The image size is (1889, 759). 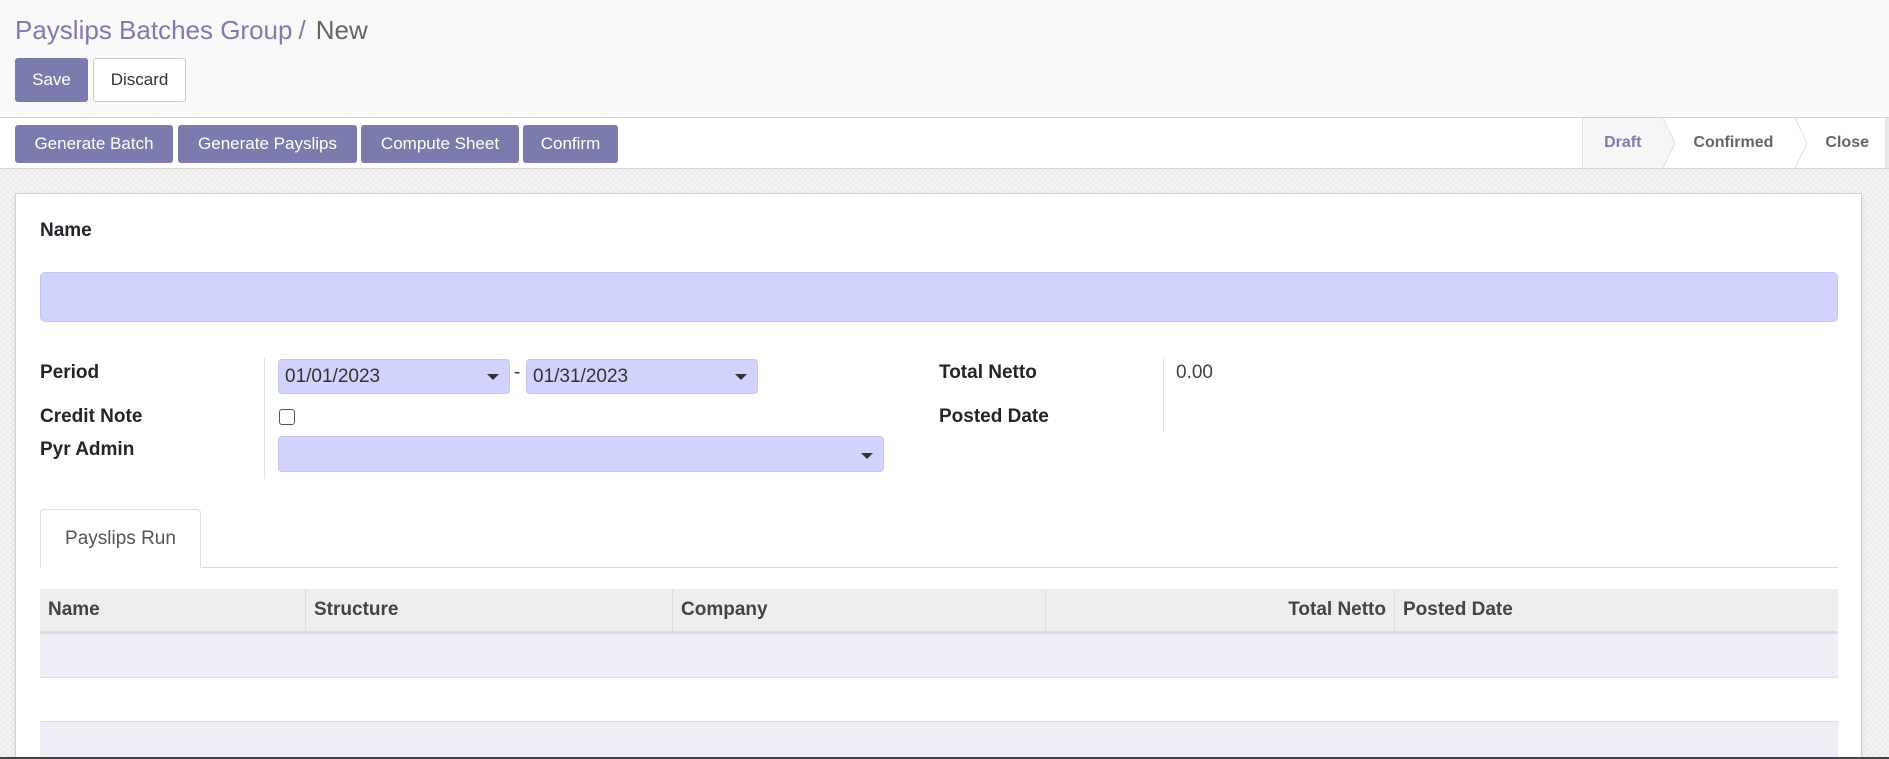 What do you see at coordinates (859, 610) in the screenshot?
I see `column-header-company: Company` at bounding box center [859, 610].